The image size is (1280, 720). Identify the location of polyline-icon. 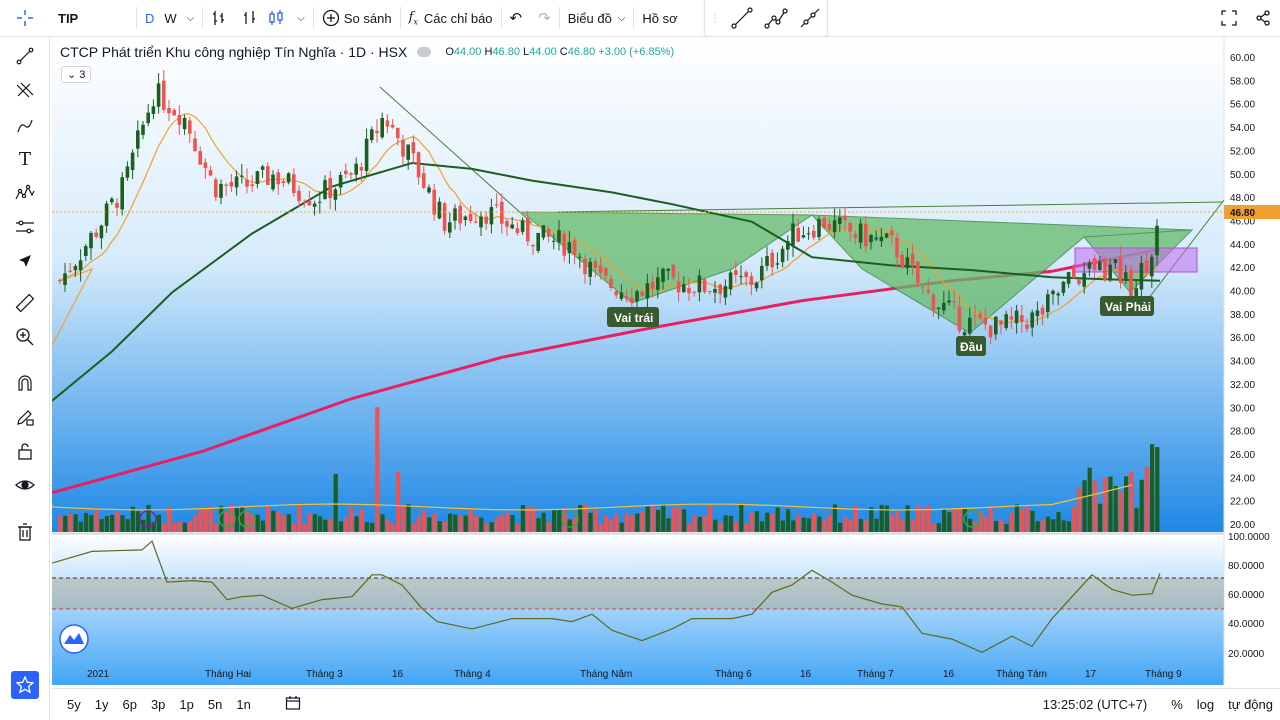
(776, 18).